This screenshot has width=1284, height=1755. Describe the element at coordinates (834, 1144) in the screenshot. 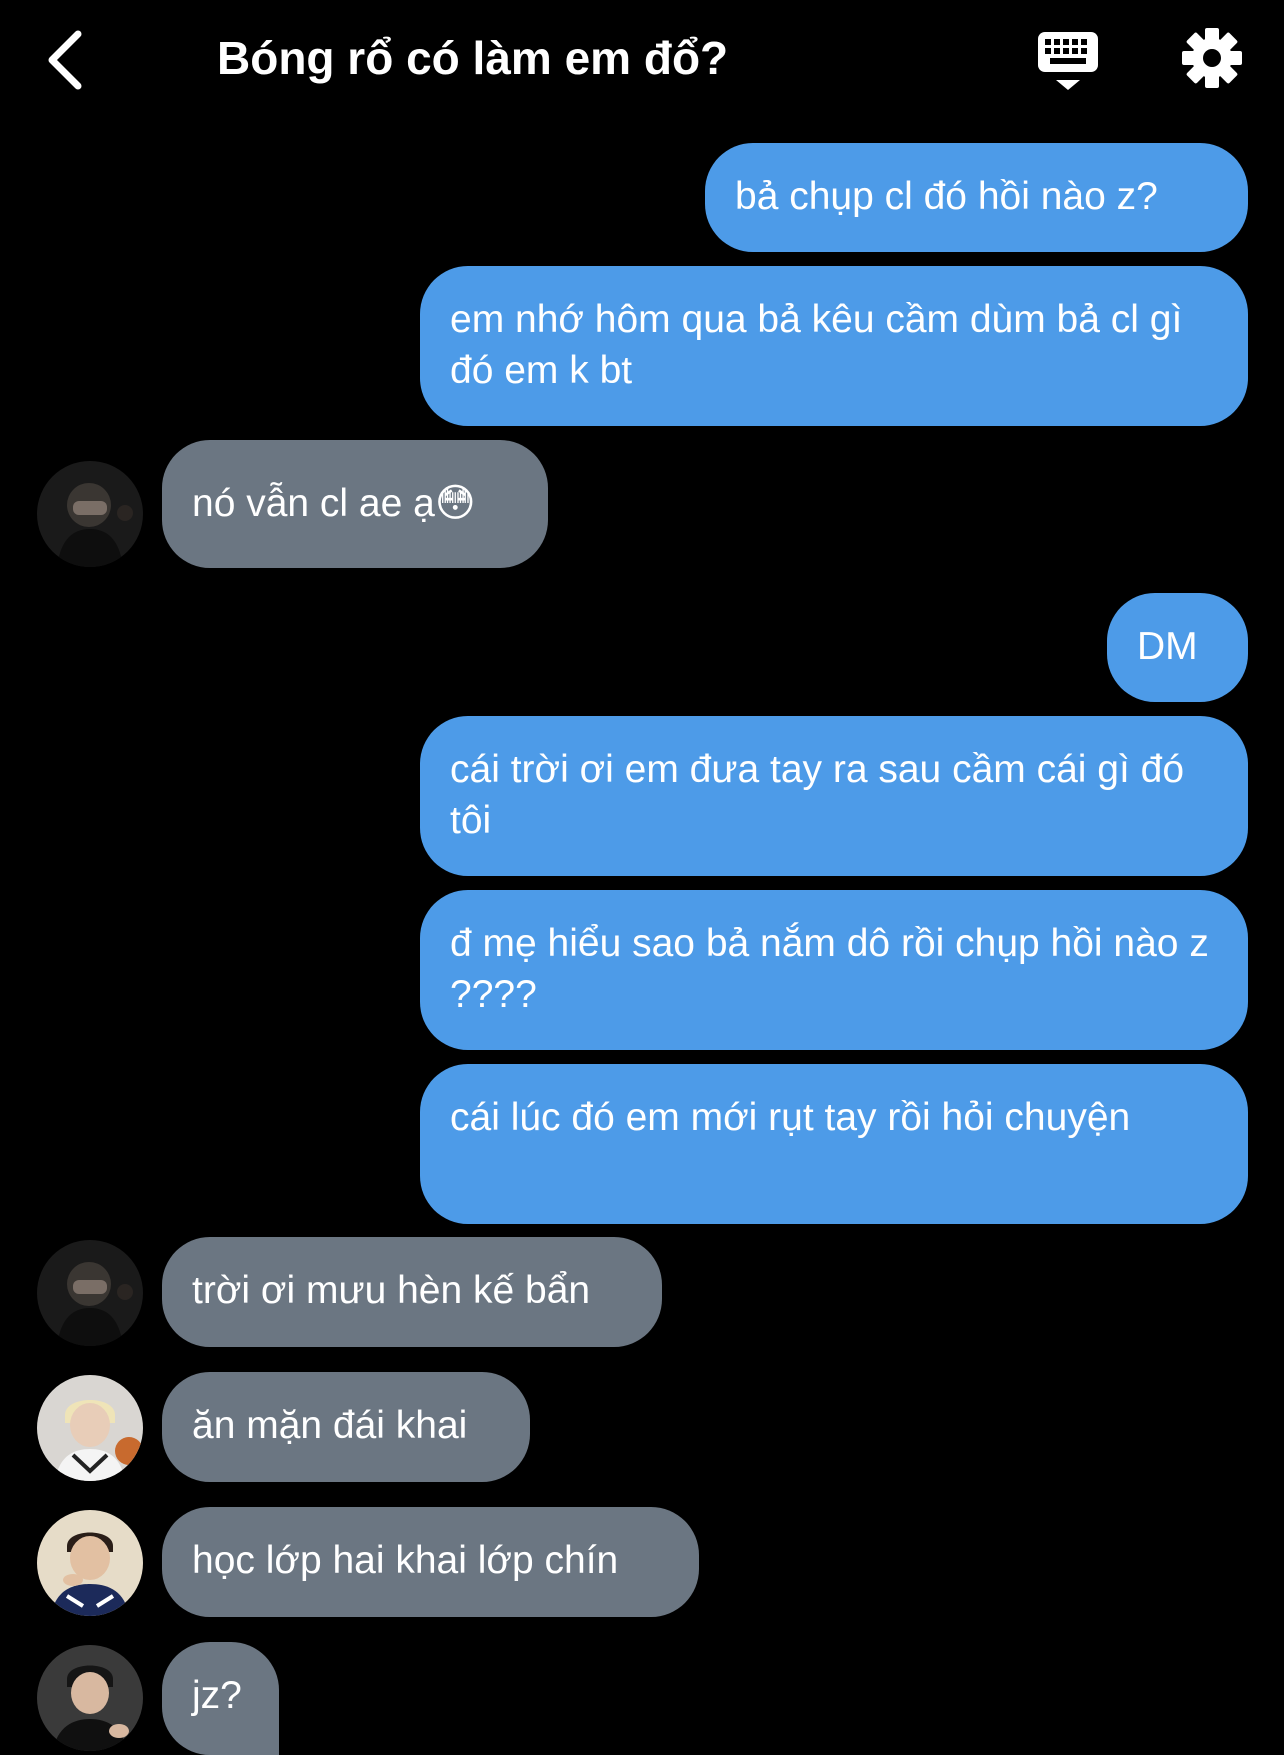

I see `outgoing-message-bubble: cái lúc đó em mới rụt tay rồi hỏi chuyện` at that location.